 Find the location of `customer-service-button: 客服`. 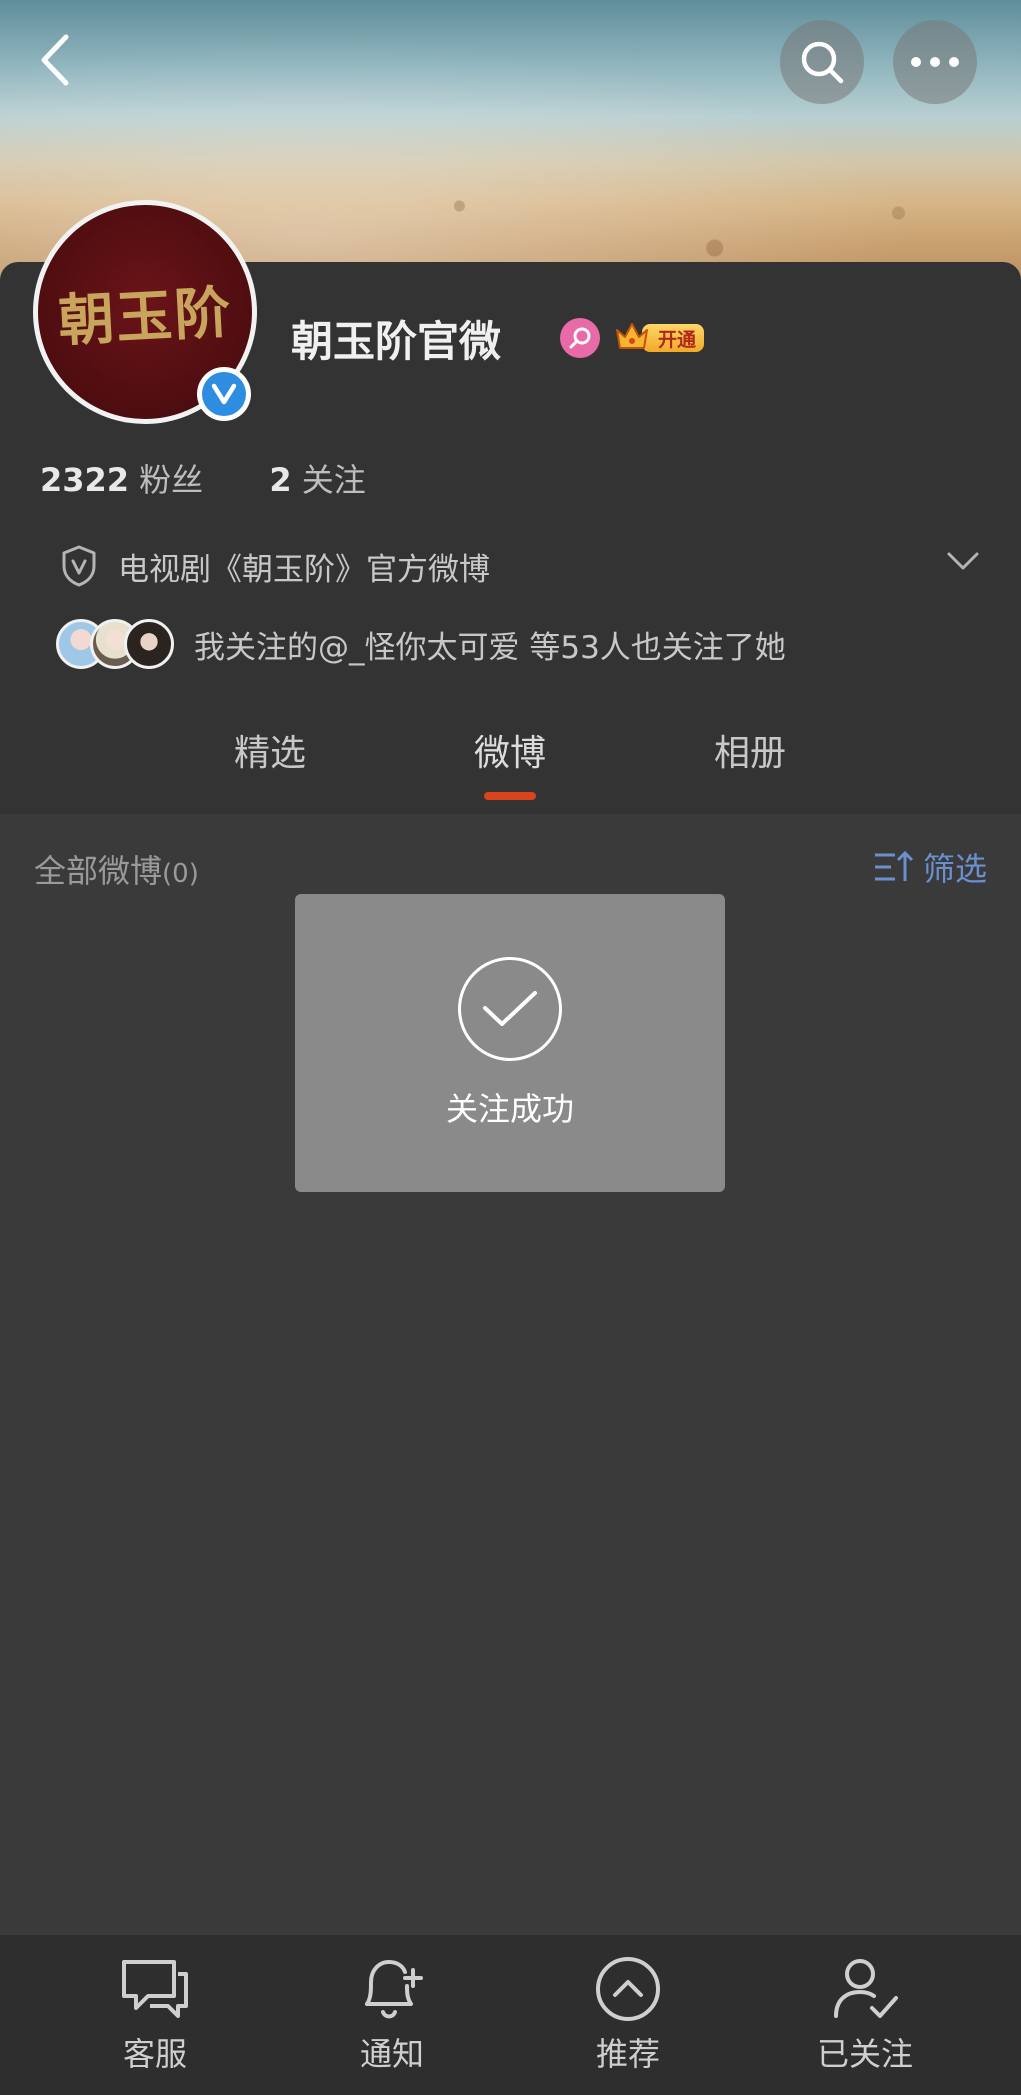

customer-service-button: 客服 is located at coordinates (155, 2014).